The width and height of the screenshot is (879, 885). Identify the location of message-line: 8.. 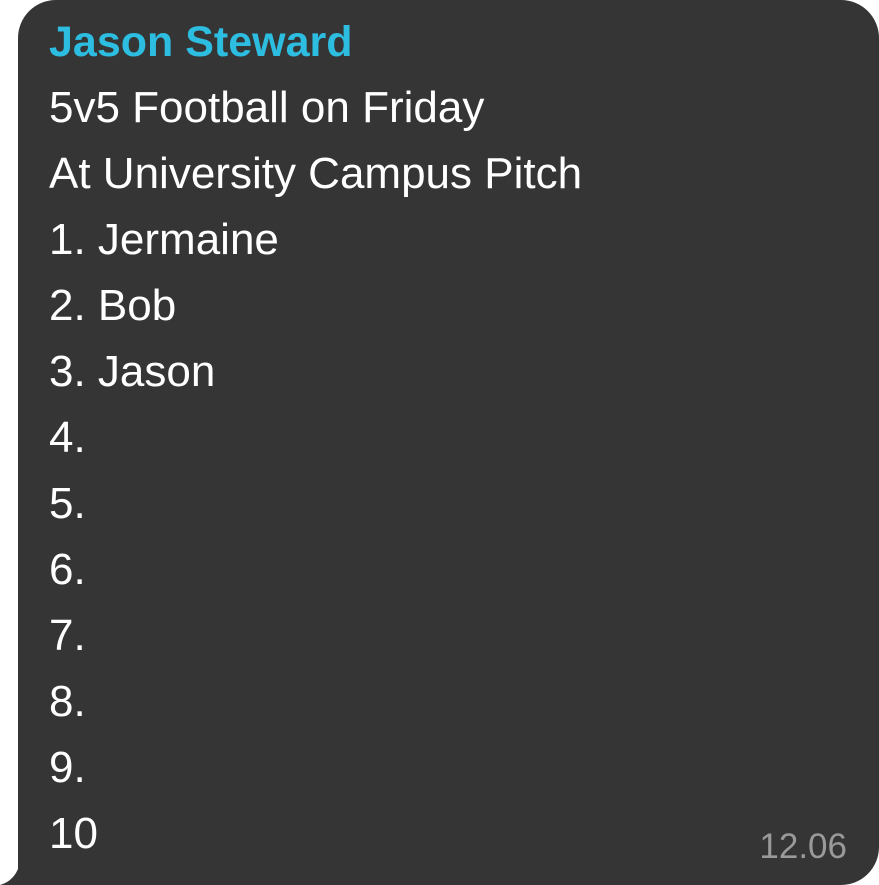
(67, 701).